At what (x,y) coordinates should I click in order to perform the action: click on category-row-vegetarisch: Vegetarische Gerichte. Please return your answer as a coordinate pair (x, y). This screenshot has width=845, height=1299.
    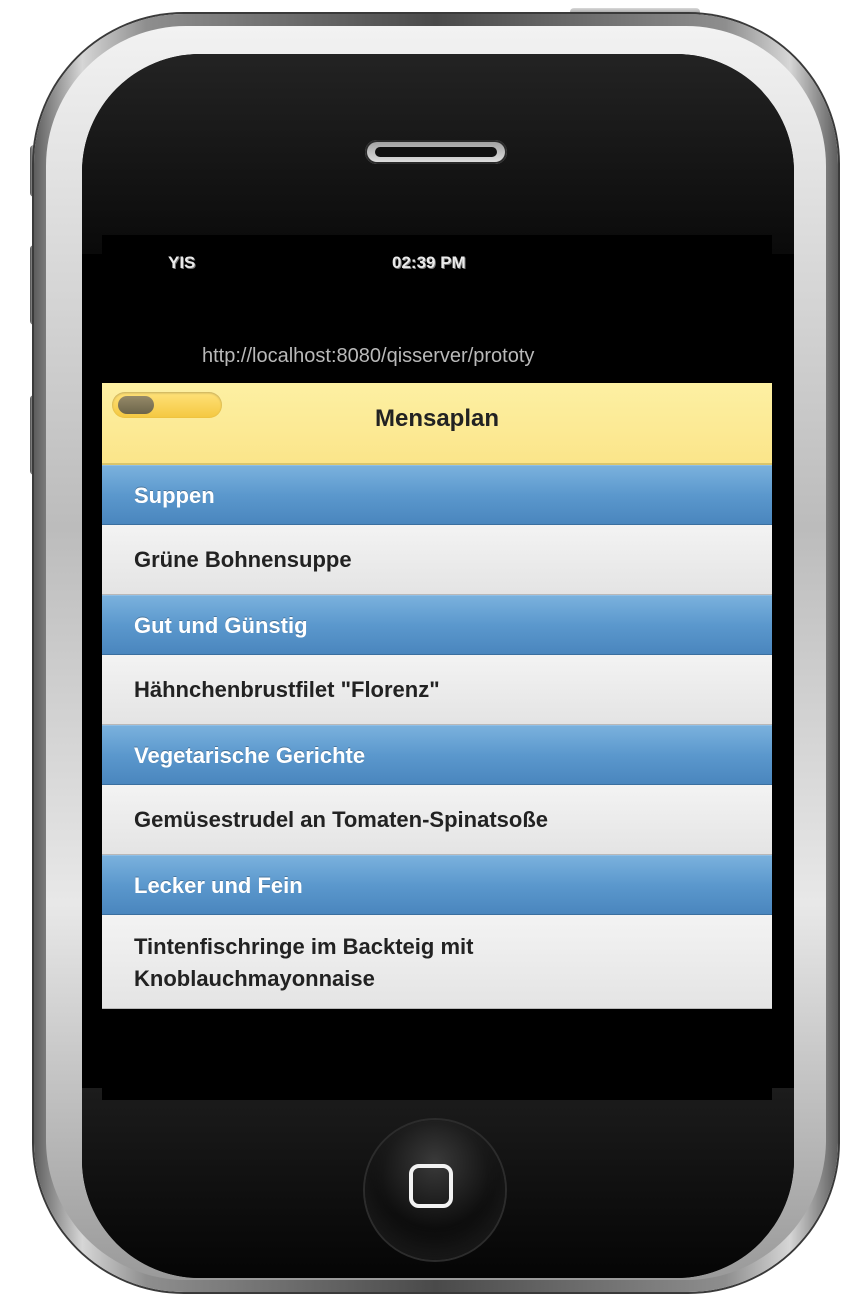
    Looking at the image, I should click on (437, 755).